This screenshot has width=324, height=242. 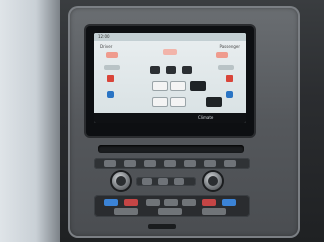 I want to click on climate-heat-left-button, so click(x=131, y=202).